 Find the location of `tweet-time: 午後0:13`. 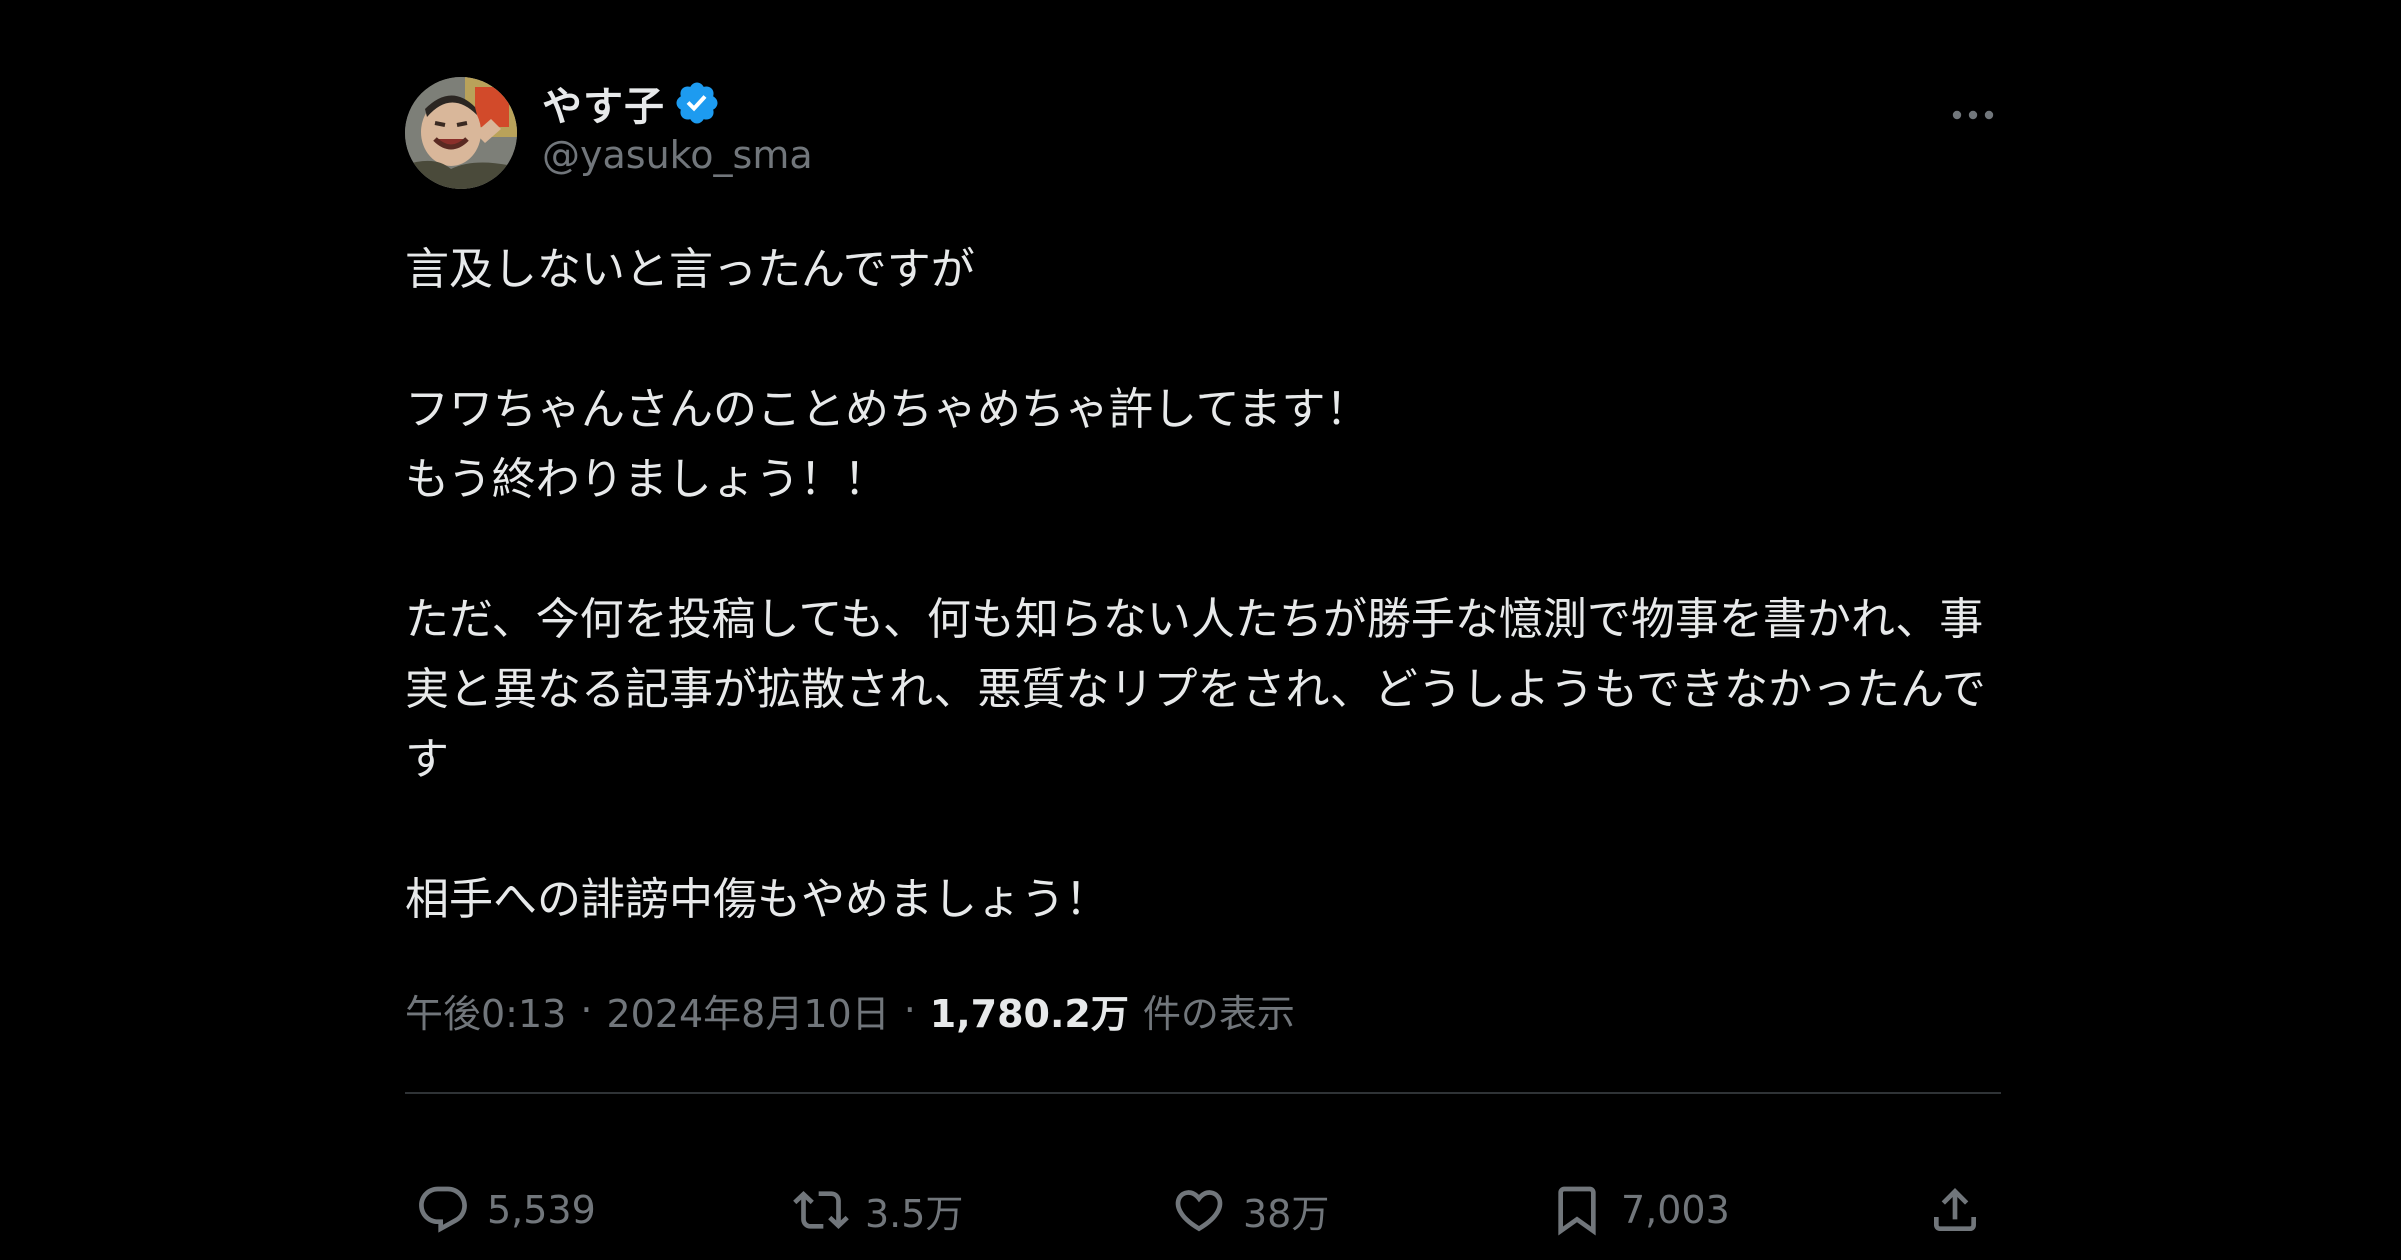

tweet-time: 午後0:13 is located at coordinates (485, 1010).